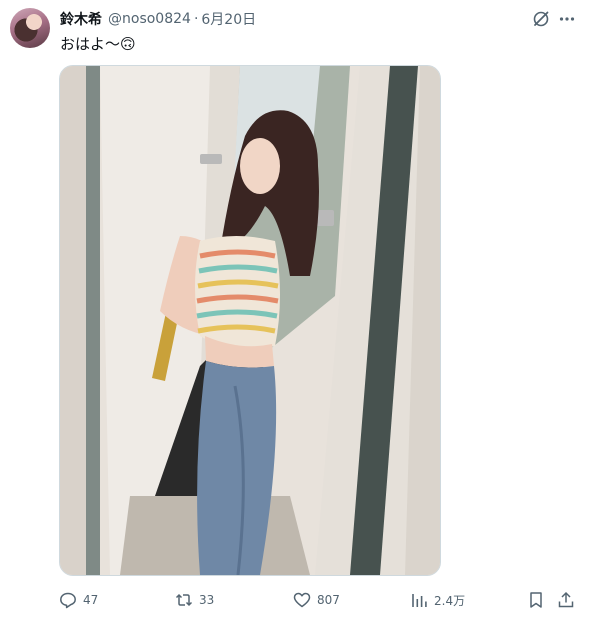 Image resolution: width=592 pixels, height=619 pixels. What do you see at coordinates (302, 600) in the screenshot?
I see `like-icon` at bounding box center [302, 600].